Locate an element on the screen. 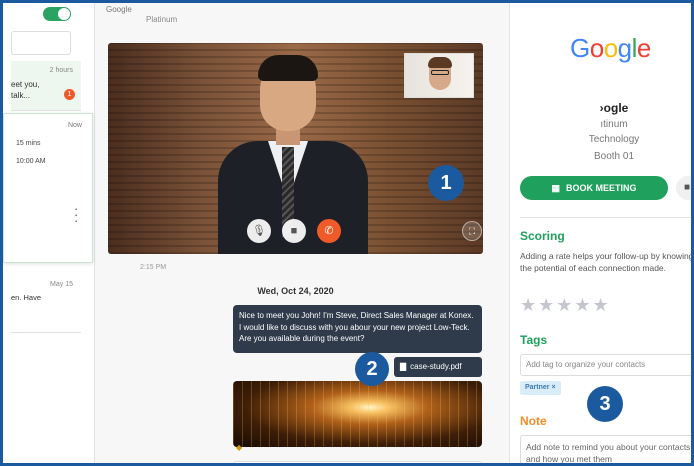 The image size is (694, 466). tag-input: Add tag to organize your contacts is located at coordinates (605, 365).